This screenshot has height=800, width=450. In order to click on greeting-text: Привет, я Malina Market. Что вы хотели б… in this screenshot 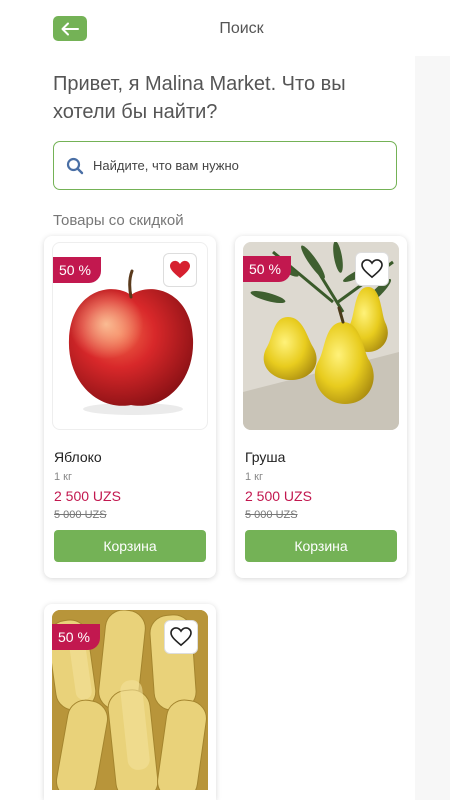, I will do `click(199, 98)`.